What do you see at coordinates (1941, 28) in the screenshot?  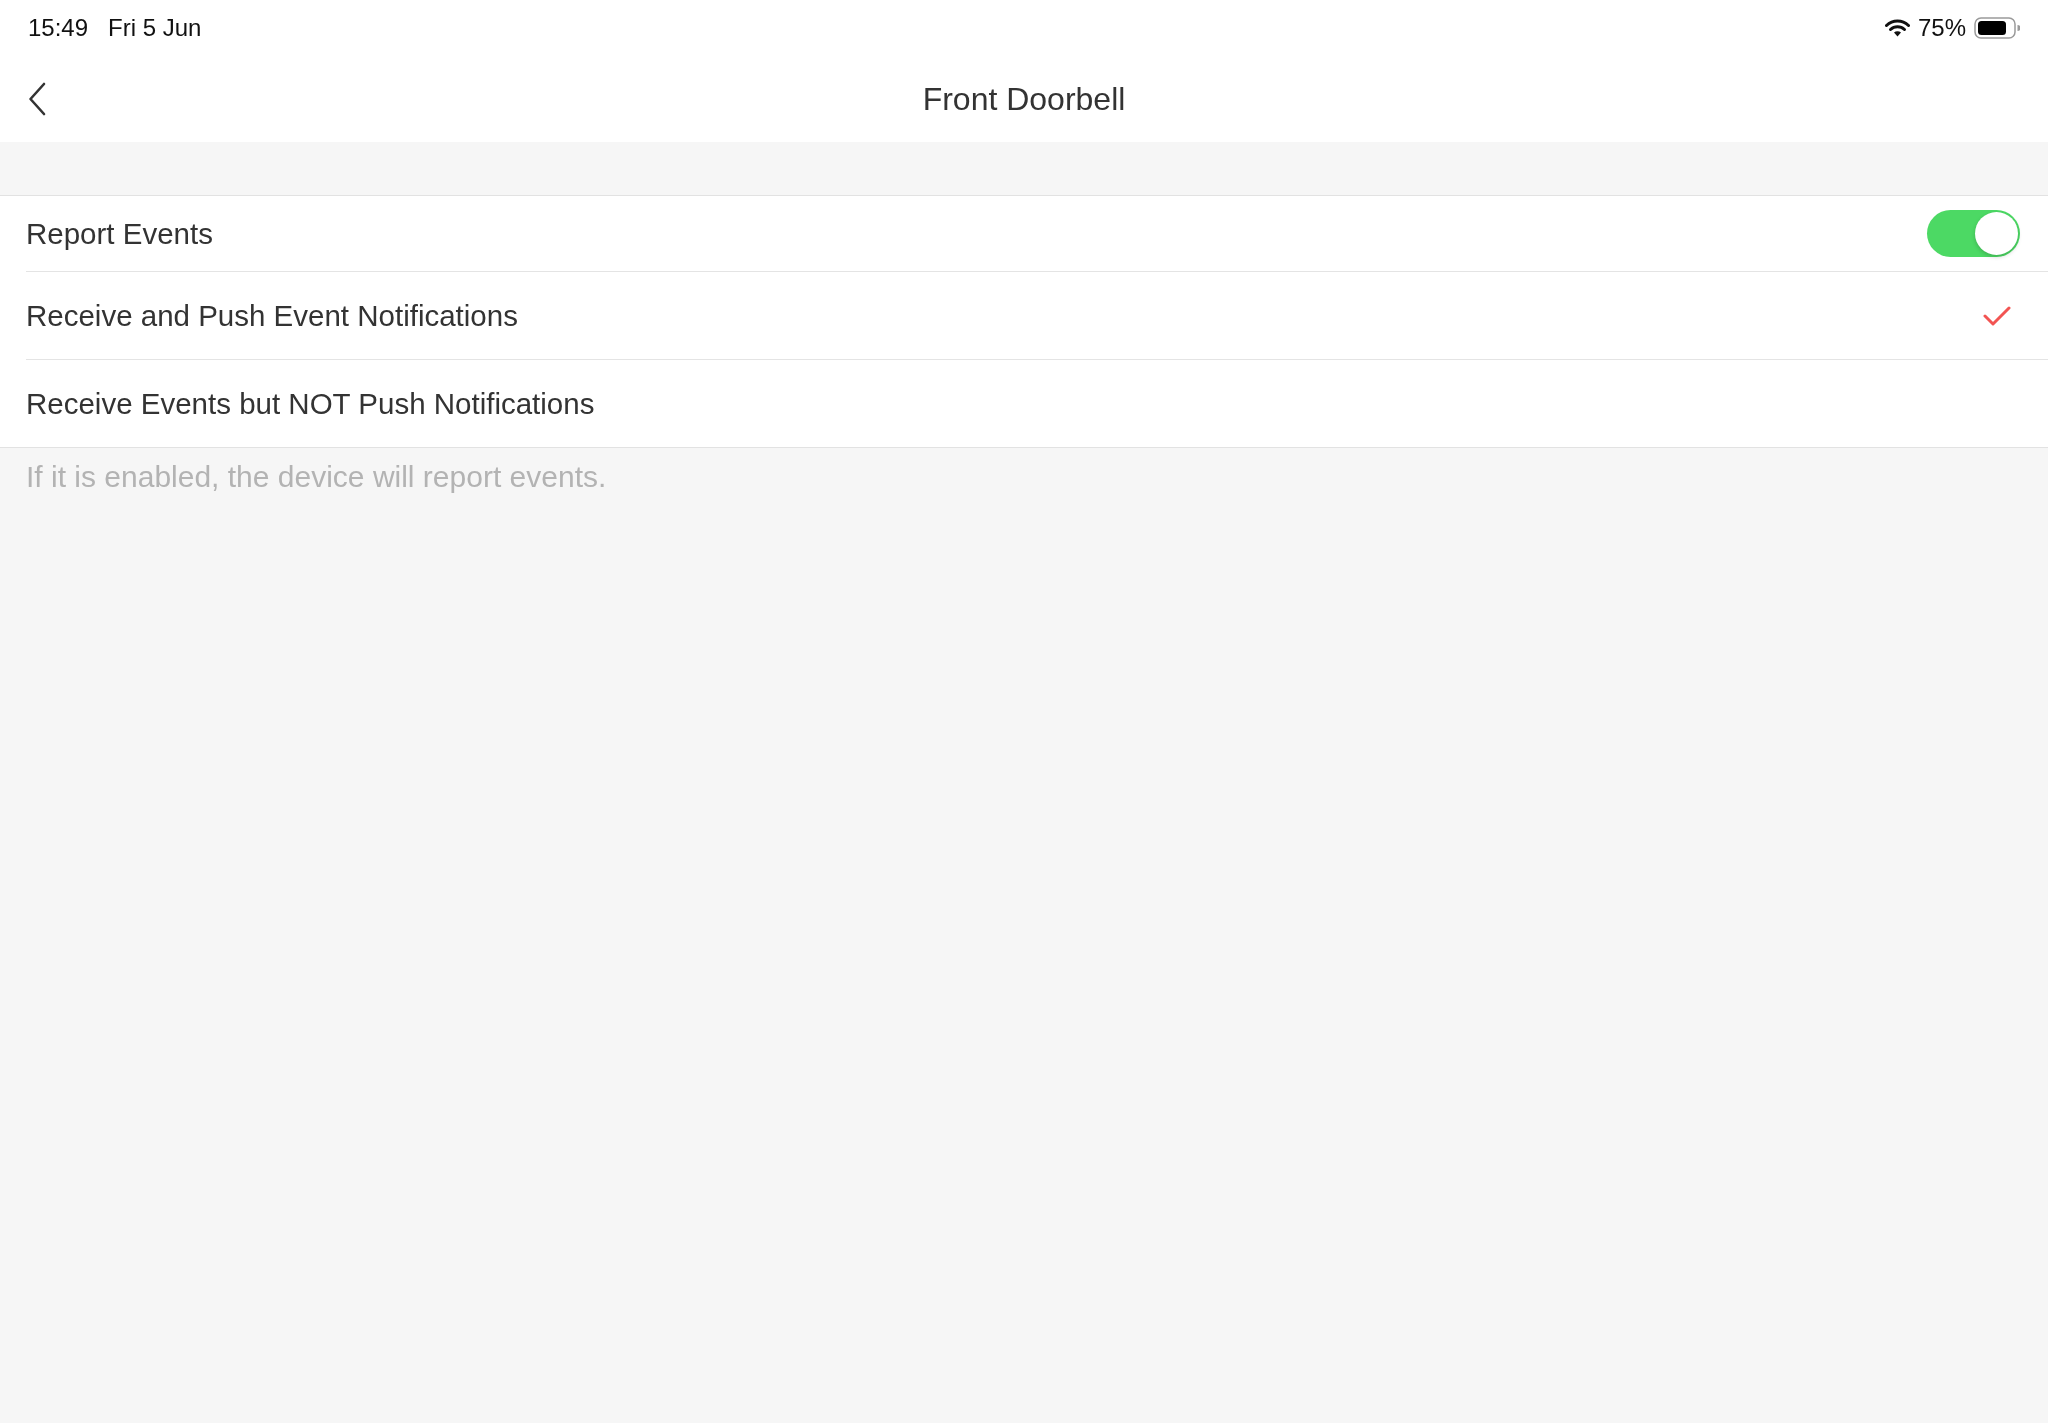 I see `battery-percentage: 75%` at bounding box center [1941, 28].